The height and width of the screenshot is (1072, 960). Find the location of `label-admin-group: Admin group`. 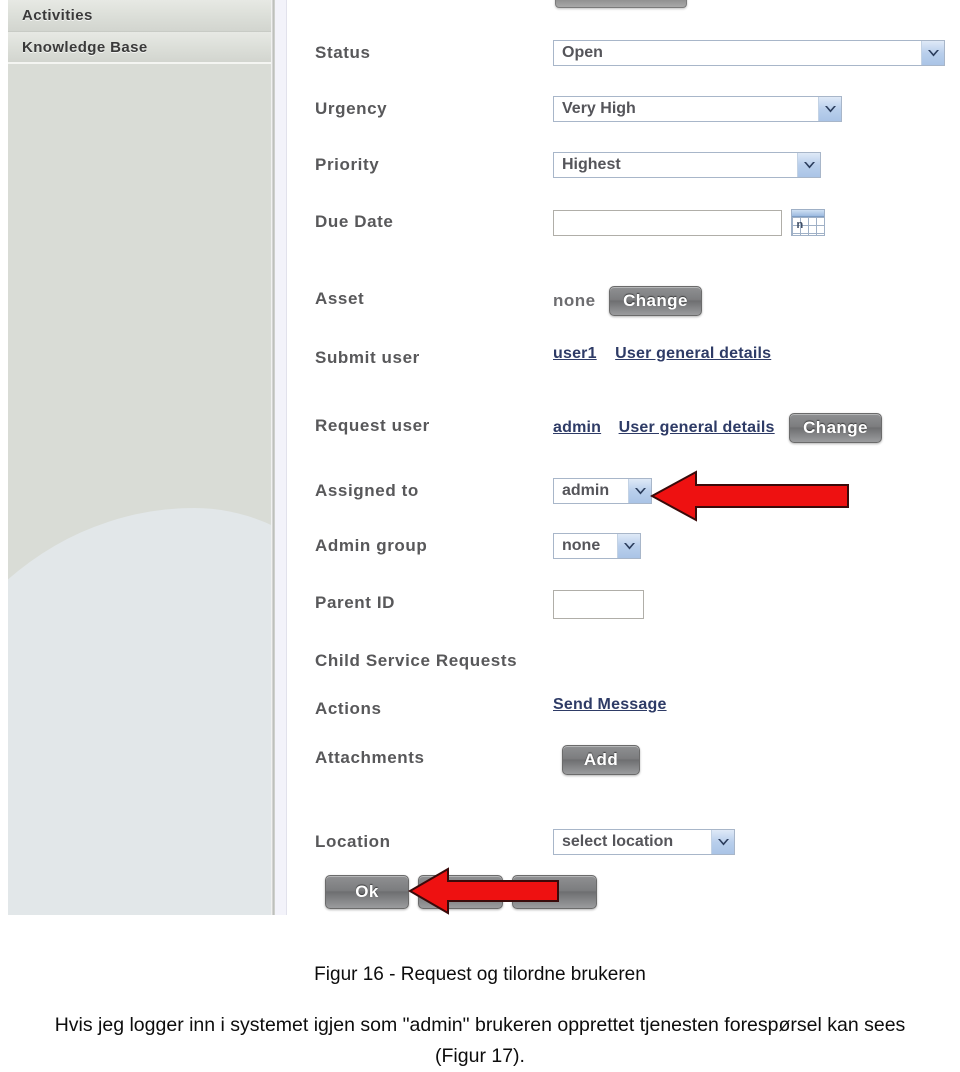

label-admin-group: Admin group is located at coordinates (371, 545).